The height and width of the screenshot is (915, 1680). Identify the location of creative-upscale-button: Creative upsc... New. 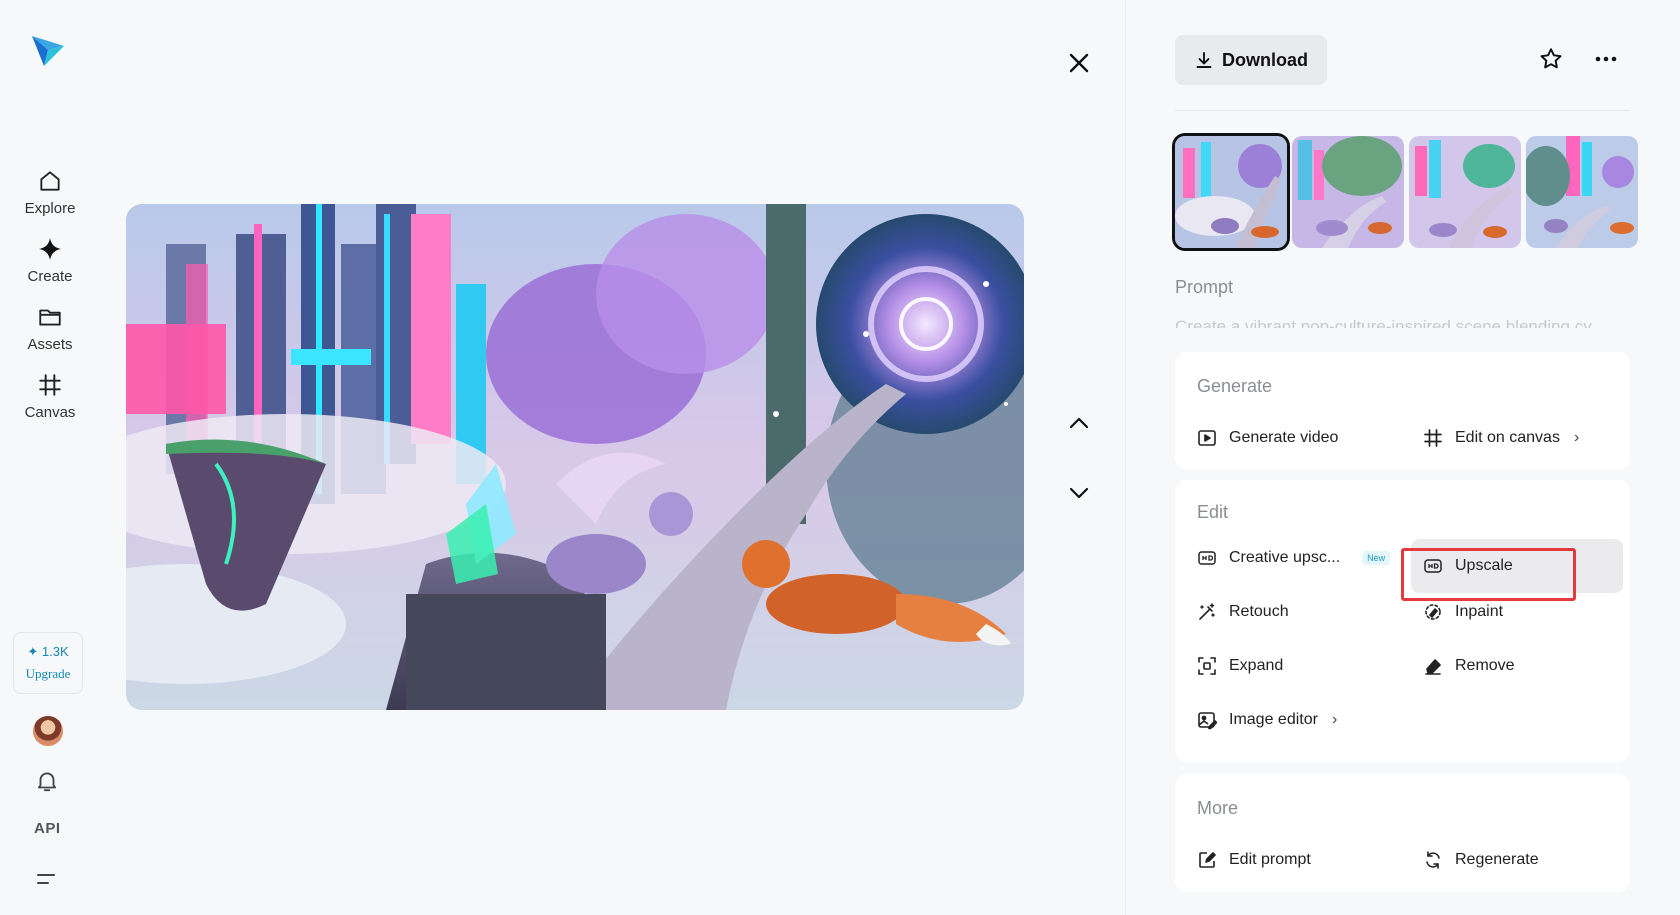
(1294, 558).